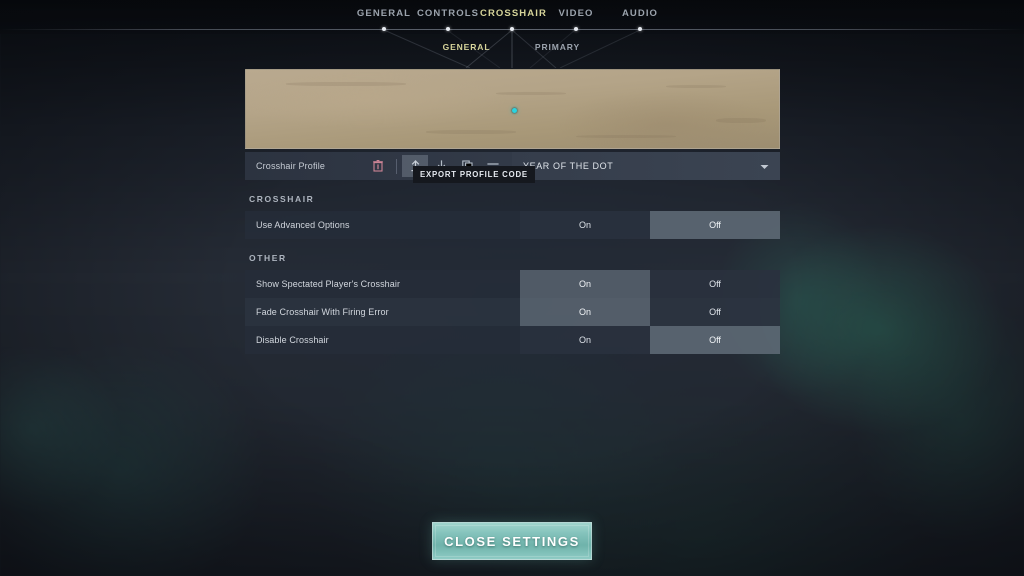 This screenshot has height=576, width=1024. I want to click on setting-label: Use Advanced Options, so click(303, 225).